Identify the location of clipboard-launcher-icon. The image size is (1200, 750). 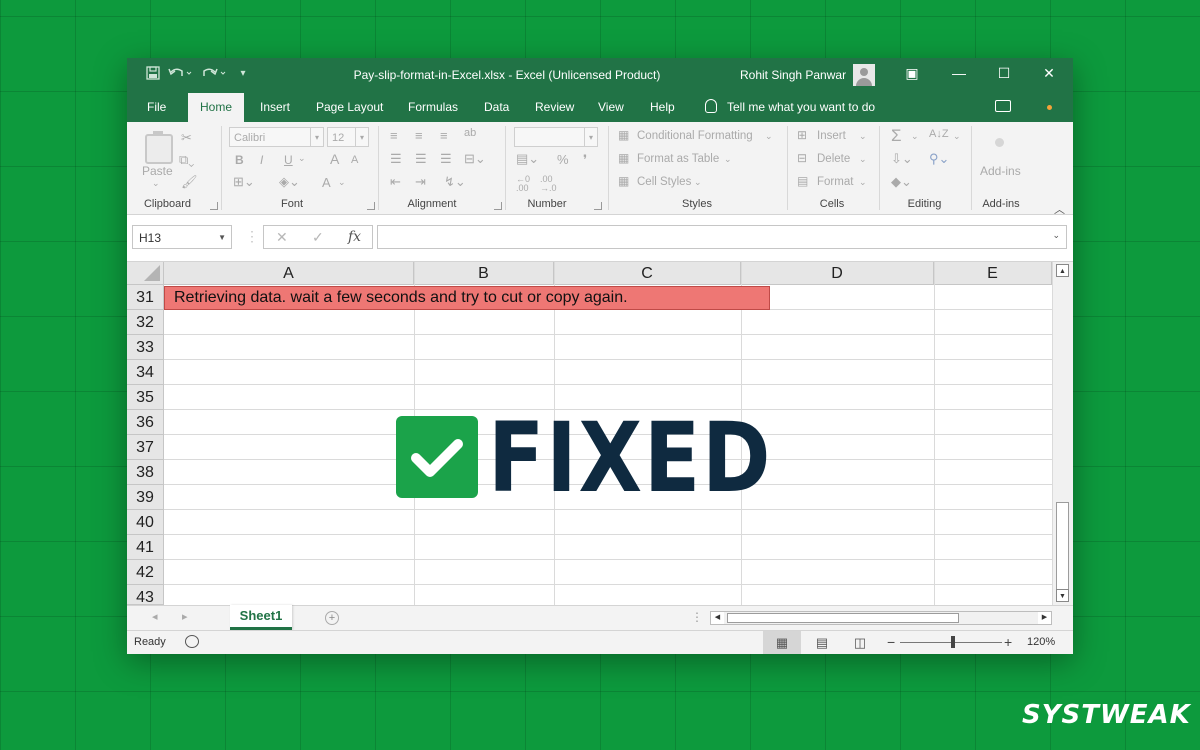
(214, 206).